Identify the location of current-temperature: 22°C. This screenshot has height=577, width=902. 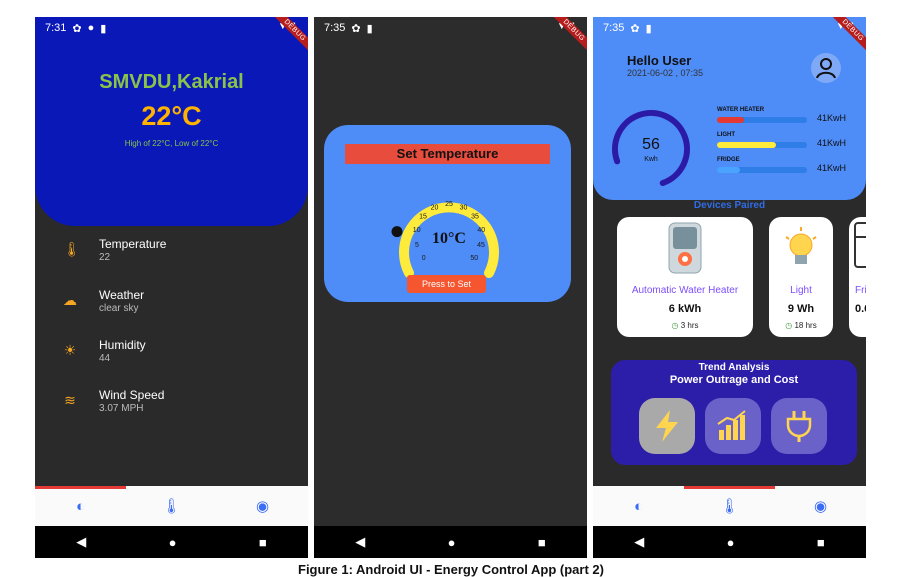
(171, 116).